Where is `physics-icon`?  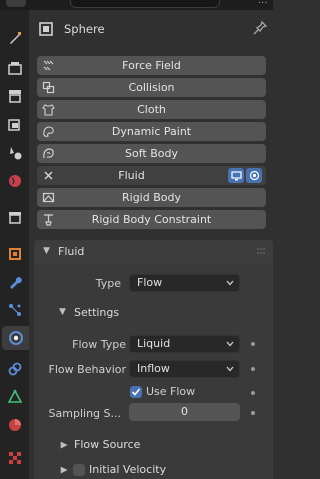
physics-icon is located at coordinates (15, 338).